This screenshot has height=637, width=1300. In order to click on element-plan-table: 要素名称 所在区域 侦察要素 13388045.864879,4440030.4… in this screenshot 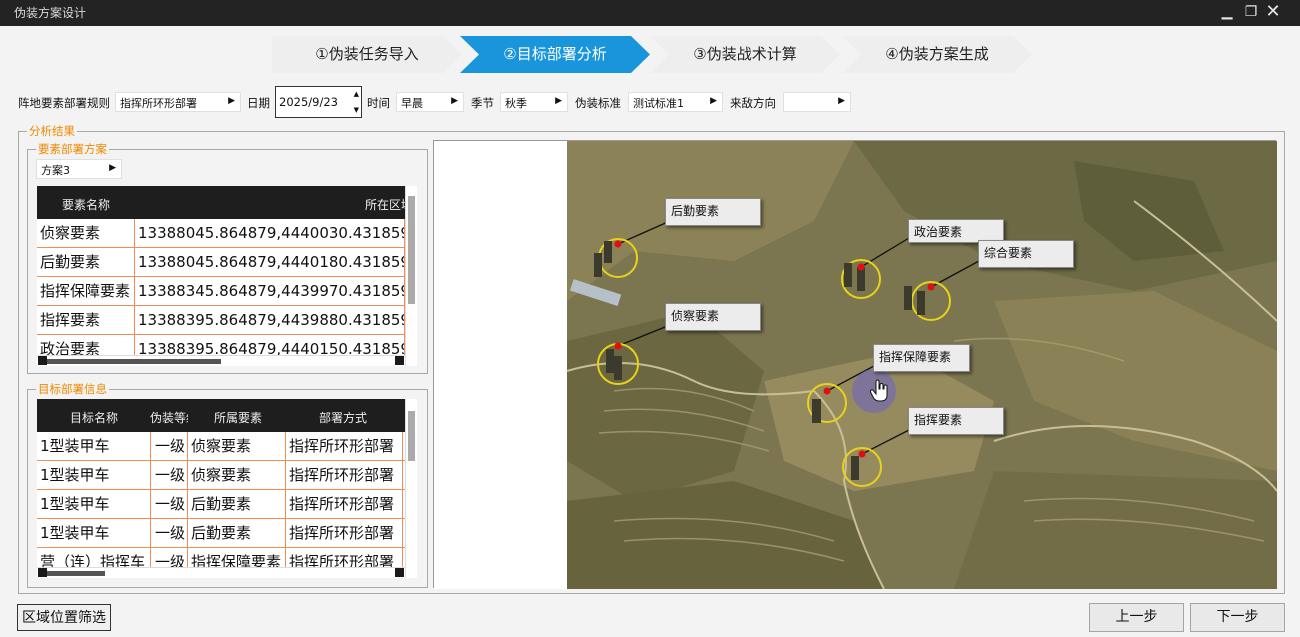, I will do `click(227, 276)`.